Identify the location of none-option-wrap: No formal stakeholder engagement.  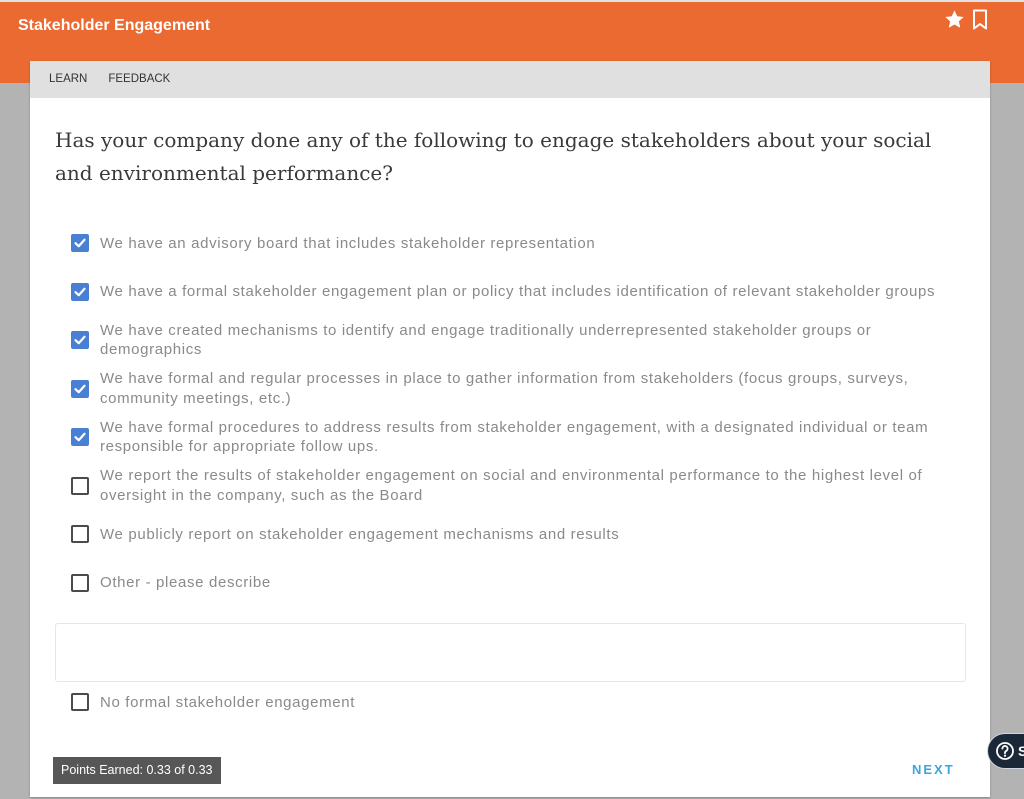
(510, 702).